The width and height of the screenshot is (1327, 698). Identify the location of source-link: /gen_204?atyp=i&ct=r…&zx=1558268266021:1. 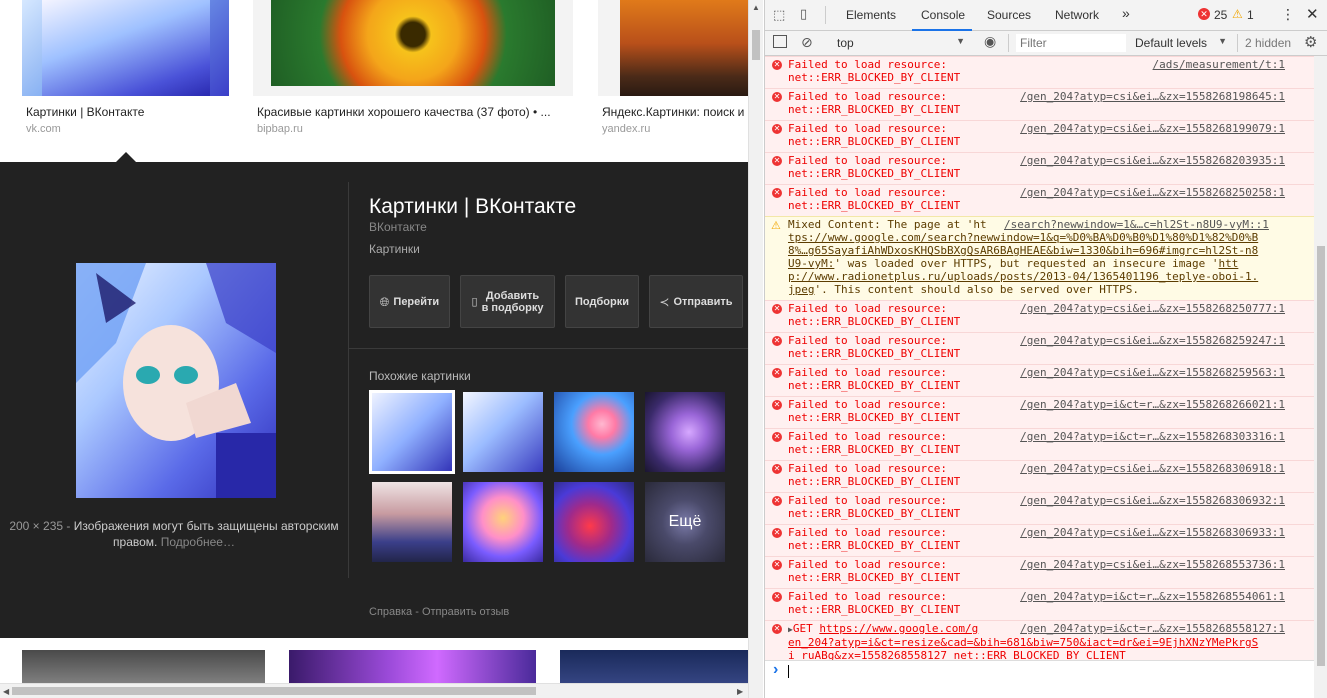
(1152, 404).